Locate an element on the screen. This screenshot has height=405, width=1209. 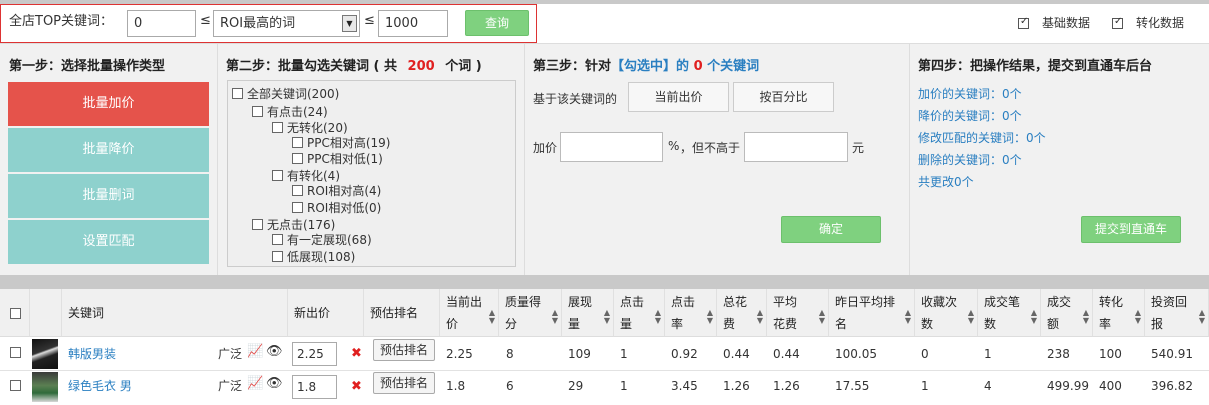
tree-node: 有点击(24) is located at coordinates (290, 112).